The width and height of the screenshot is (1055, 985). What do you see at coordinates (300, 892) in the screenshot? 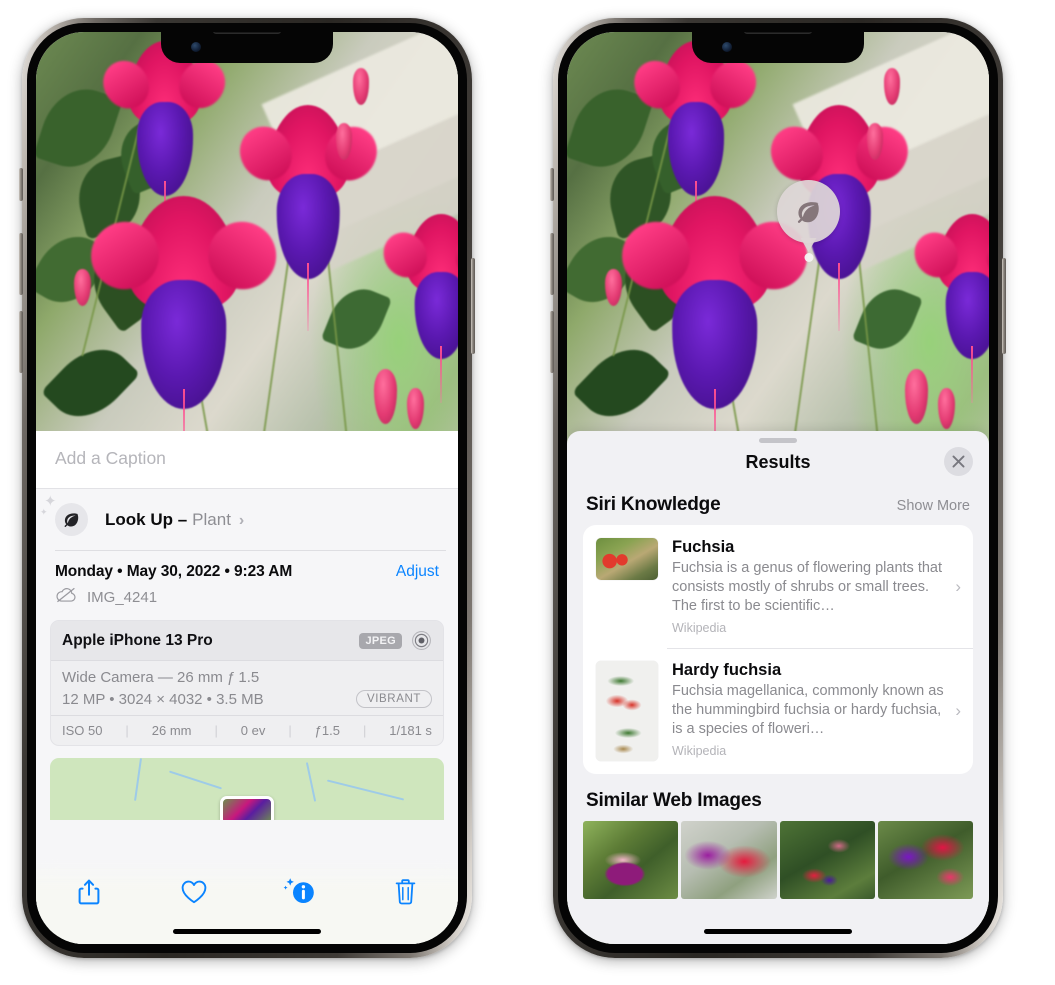
I see `info-button` at bounding box center [300, 892].